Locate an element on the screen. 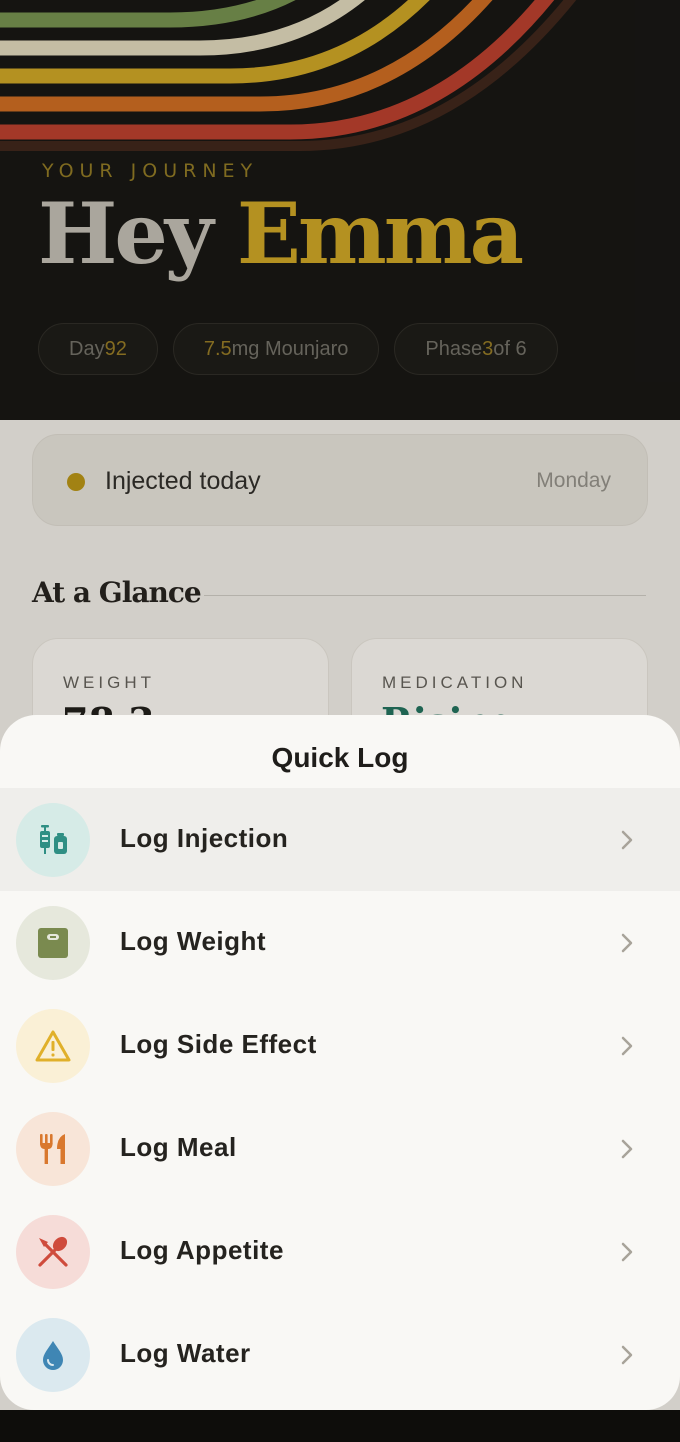 The width and height of the screenshot is (680, 1442). quick-log-title: Quick Log is located at coordinates (340, 757).